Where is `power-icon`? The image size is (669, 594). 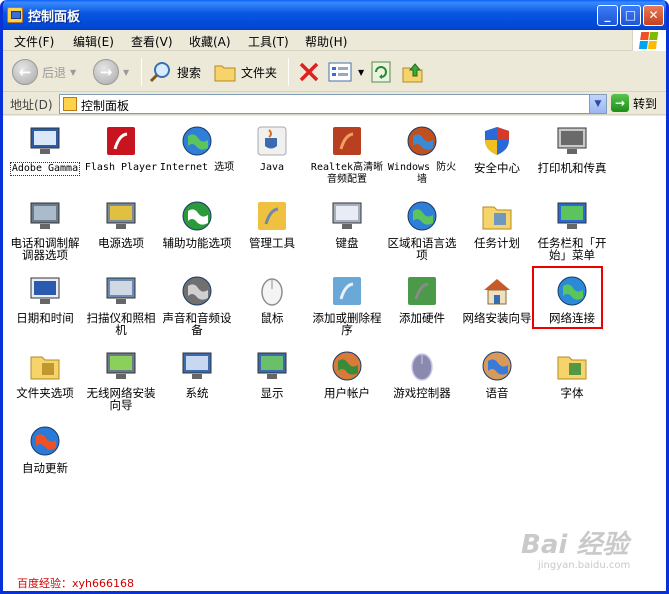 power-icon is located at coordinates (121, 216).